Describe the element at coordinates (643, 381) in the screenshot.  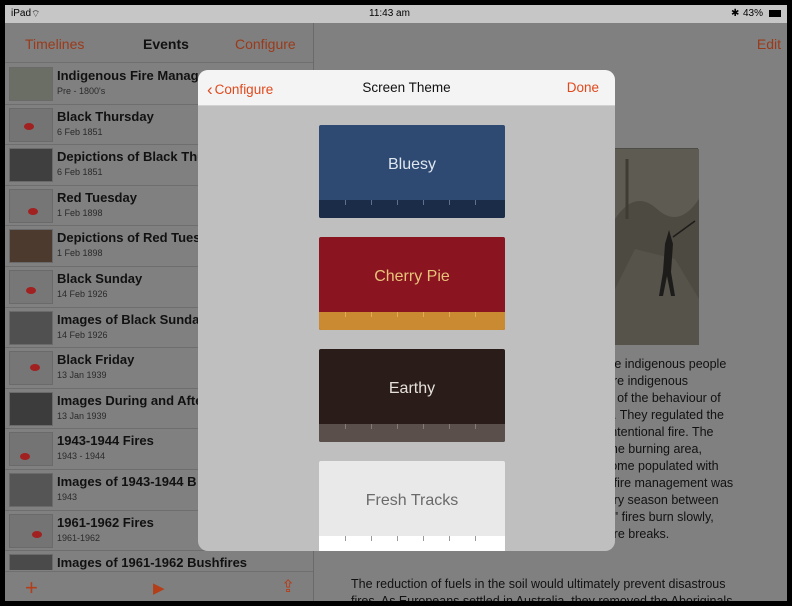
I see `detail-line: were indigenous` at that location.